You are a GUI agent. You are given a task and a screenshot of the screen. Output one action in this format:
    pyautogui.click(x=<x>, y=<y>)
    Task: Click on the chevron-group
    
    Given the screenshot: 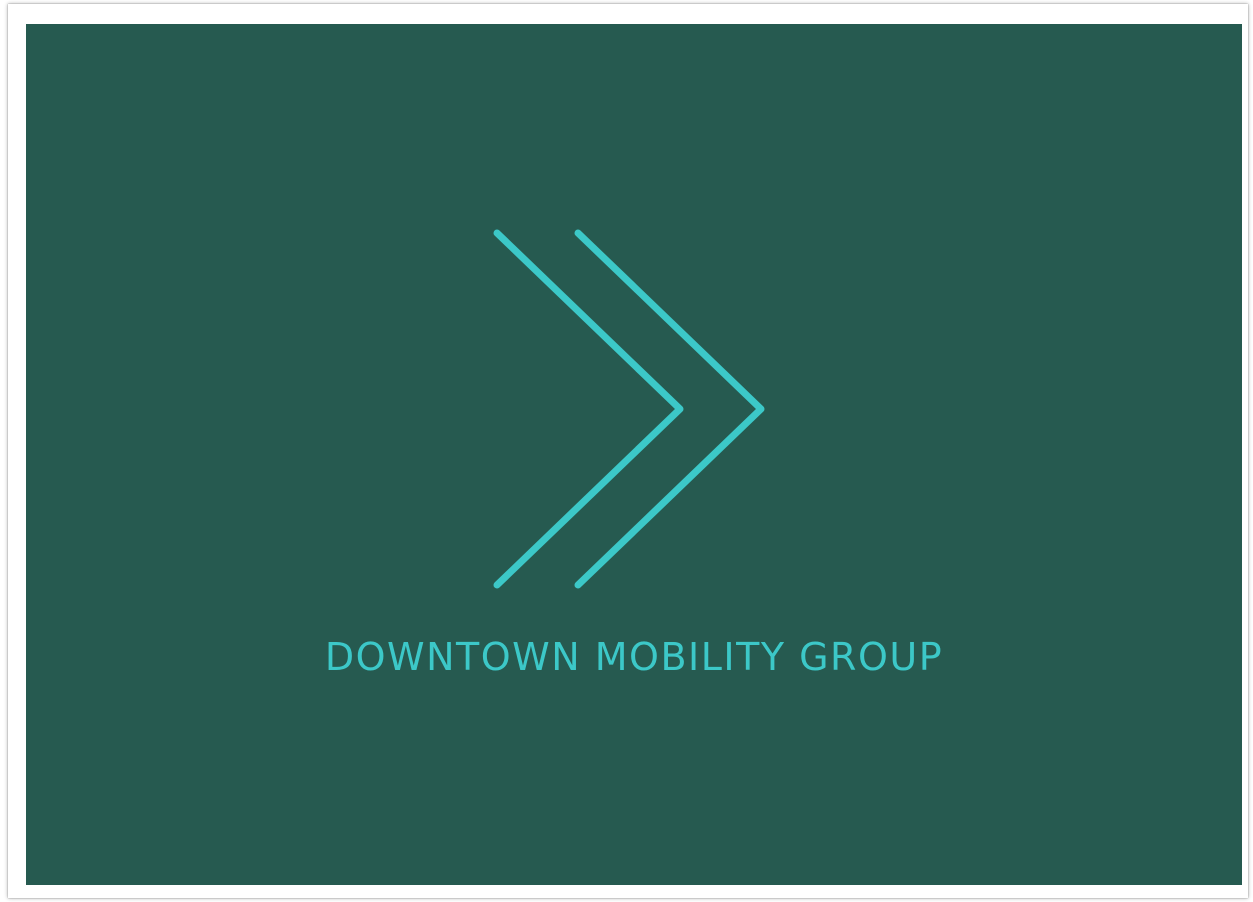 What is the action you would take?
    pyautogui.click(x=629, y=409)
    